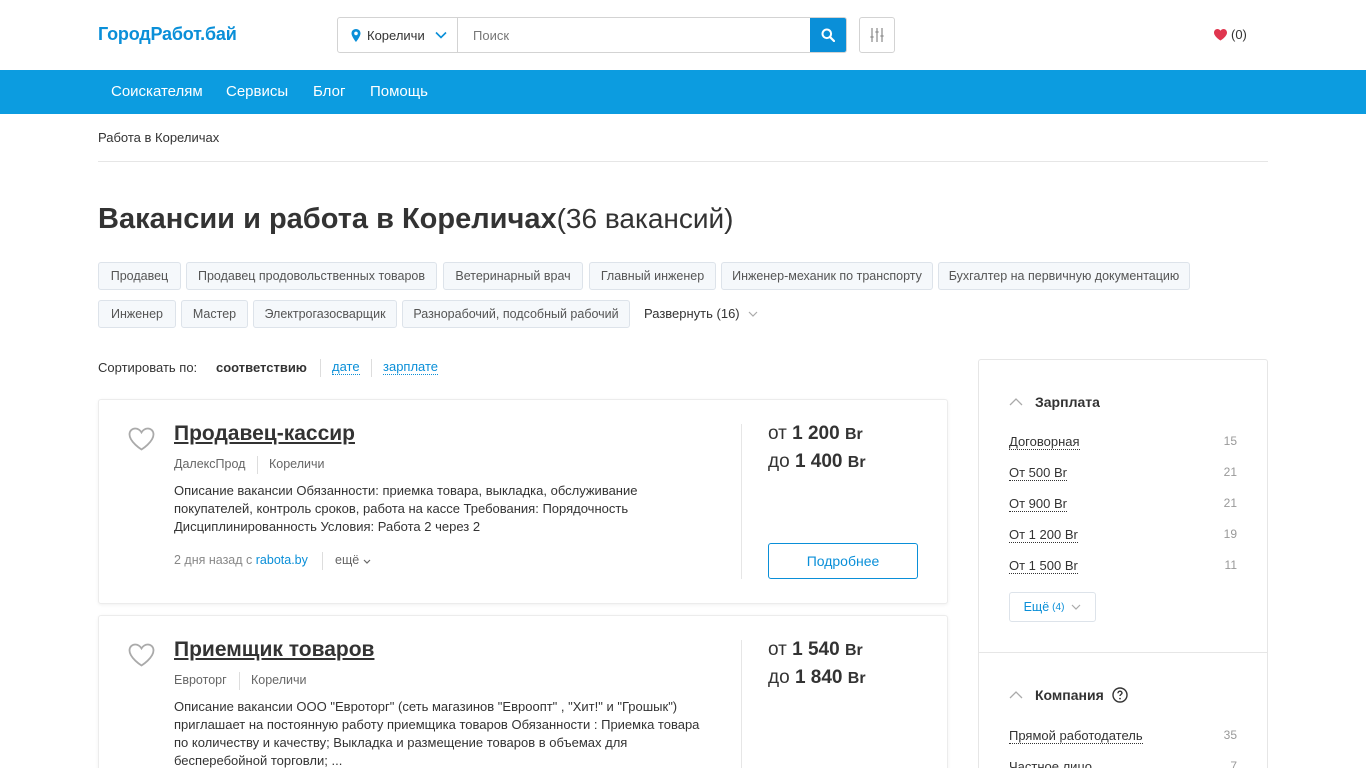 The image size is (1366, 768). I want to click on salary-from: от 1 540 Br, so click(815, 650).